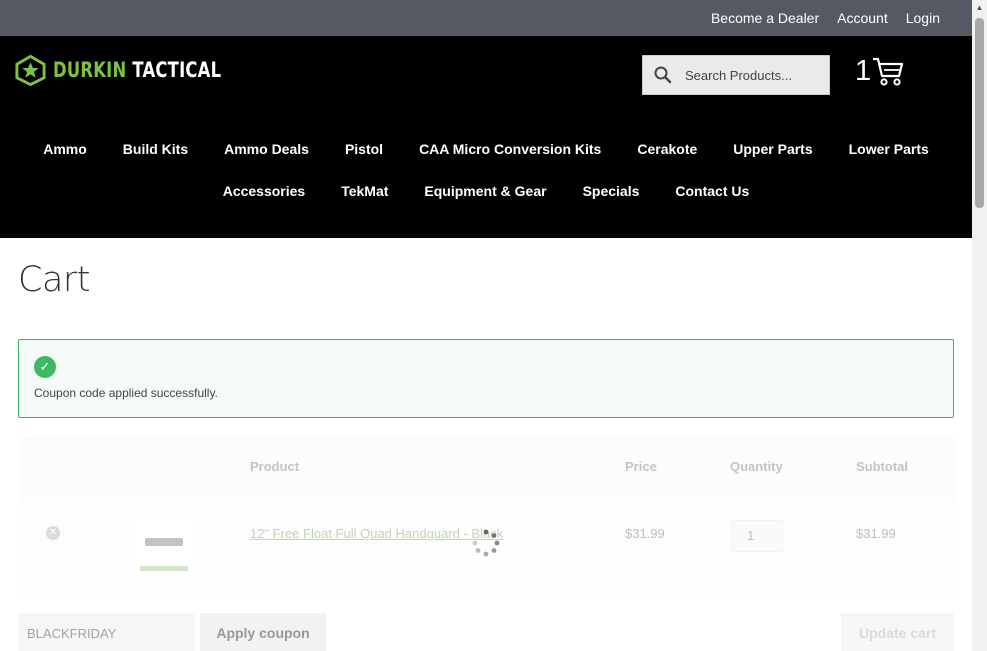 The width and height of the screenshot is (987, 651). Describe the element at coordinates (45, 367) in the screenshot. I see `check-icon: ✓` at that location.